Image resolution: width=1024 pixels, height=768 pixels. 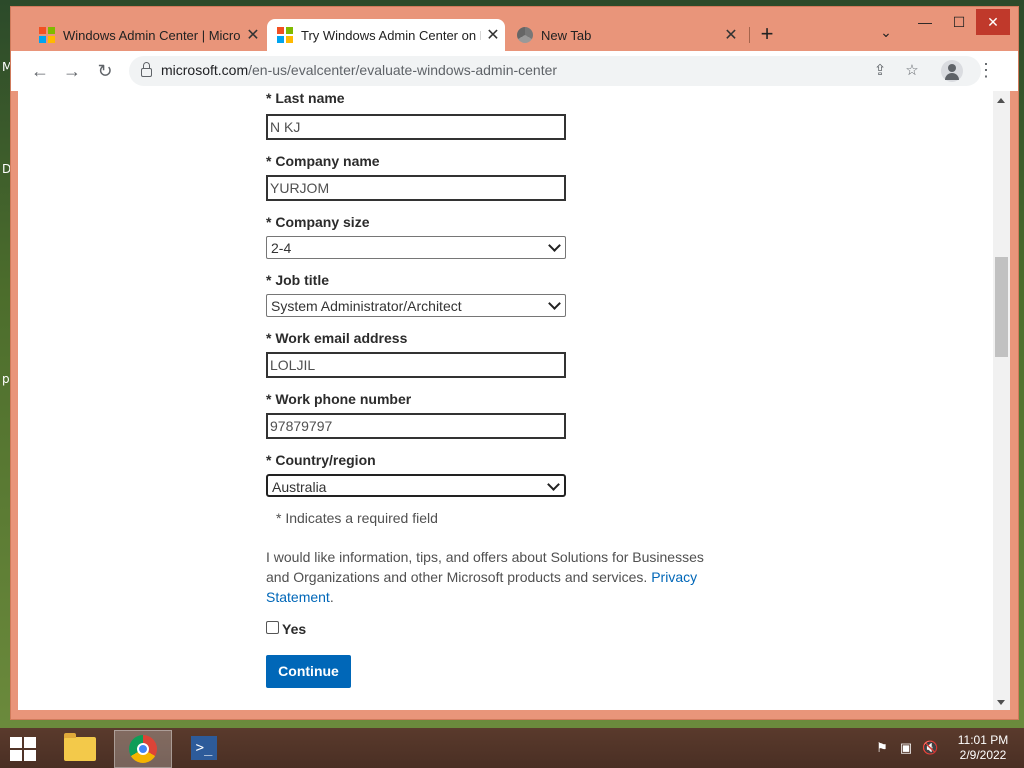 I want to click on share-icon: ⇪, so click(x=880, y=71).